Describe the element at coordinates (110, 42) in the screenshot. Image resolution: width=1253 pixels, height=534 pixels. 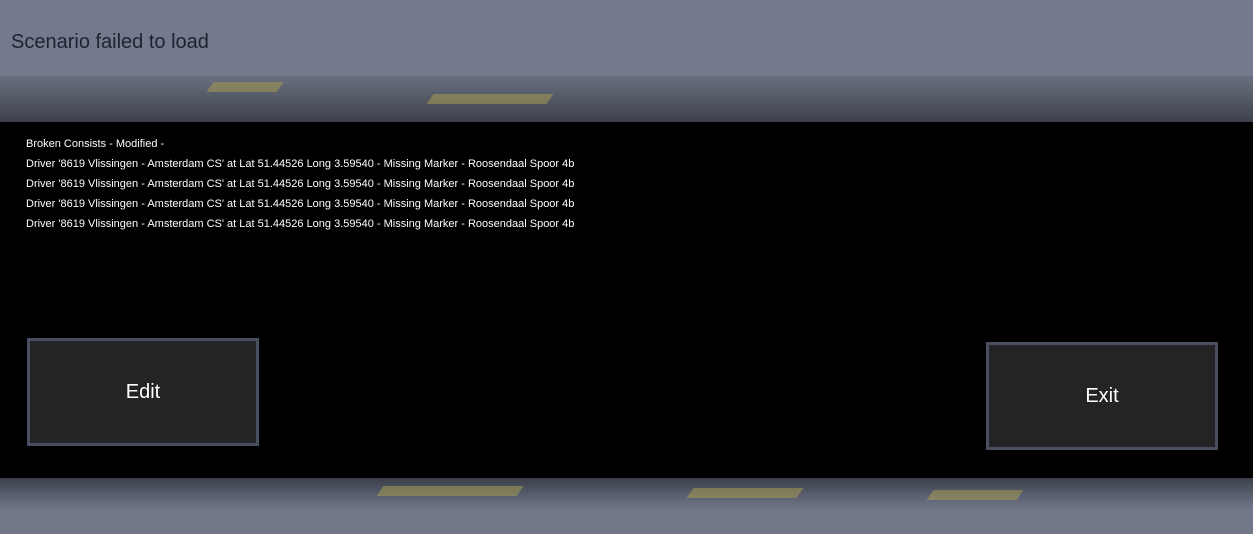
I see `page-title: Scenario failed to load` at that location.